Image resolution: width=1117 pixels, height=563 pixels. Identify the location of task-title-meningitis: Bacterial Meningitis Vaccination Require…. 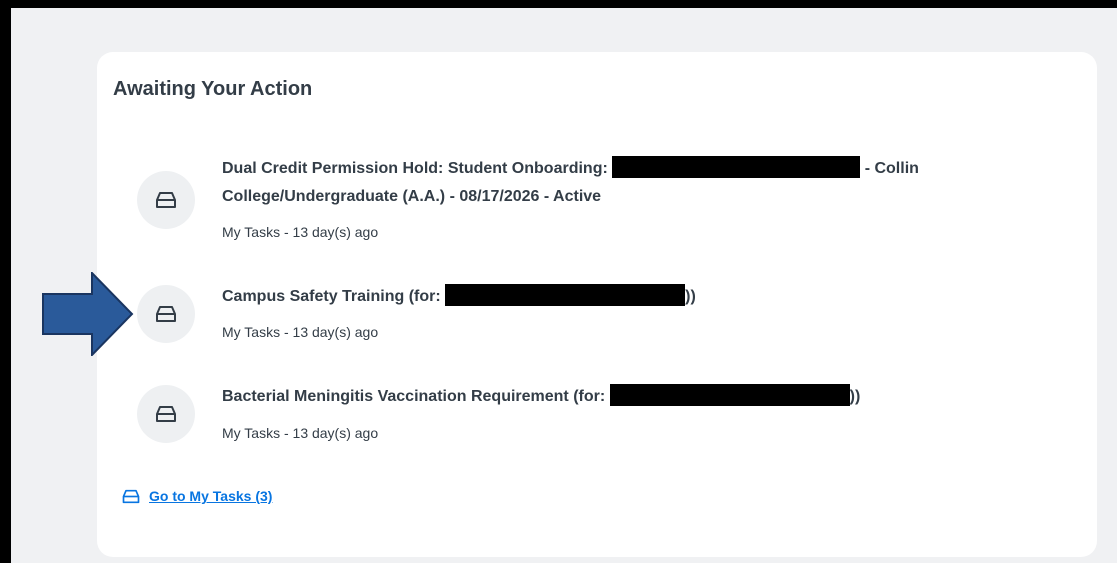
(622, 397).